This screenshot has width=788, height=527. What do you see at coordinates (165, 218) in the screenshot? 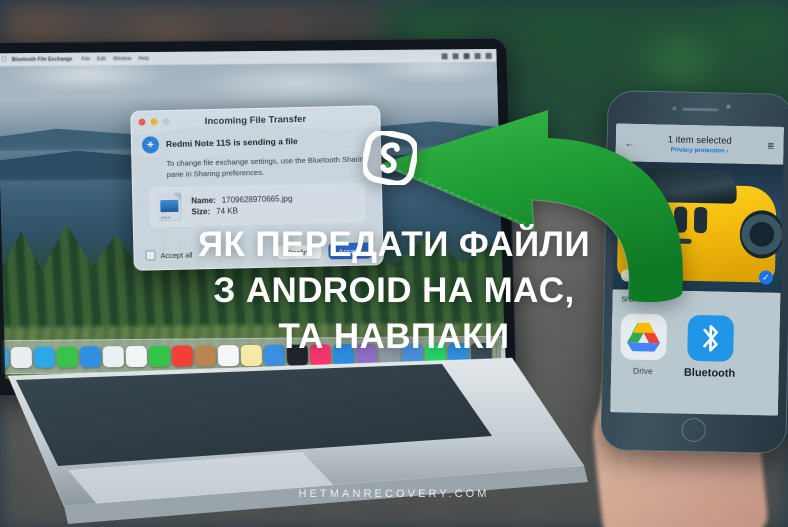
I see `file-icon-type-label: JPEG` at bounding box center [165, 218].